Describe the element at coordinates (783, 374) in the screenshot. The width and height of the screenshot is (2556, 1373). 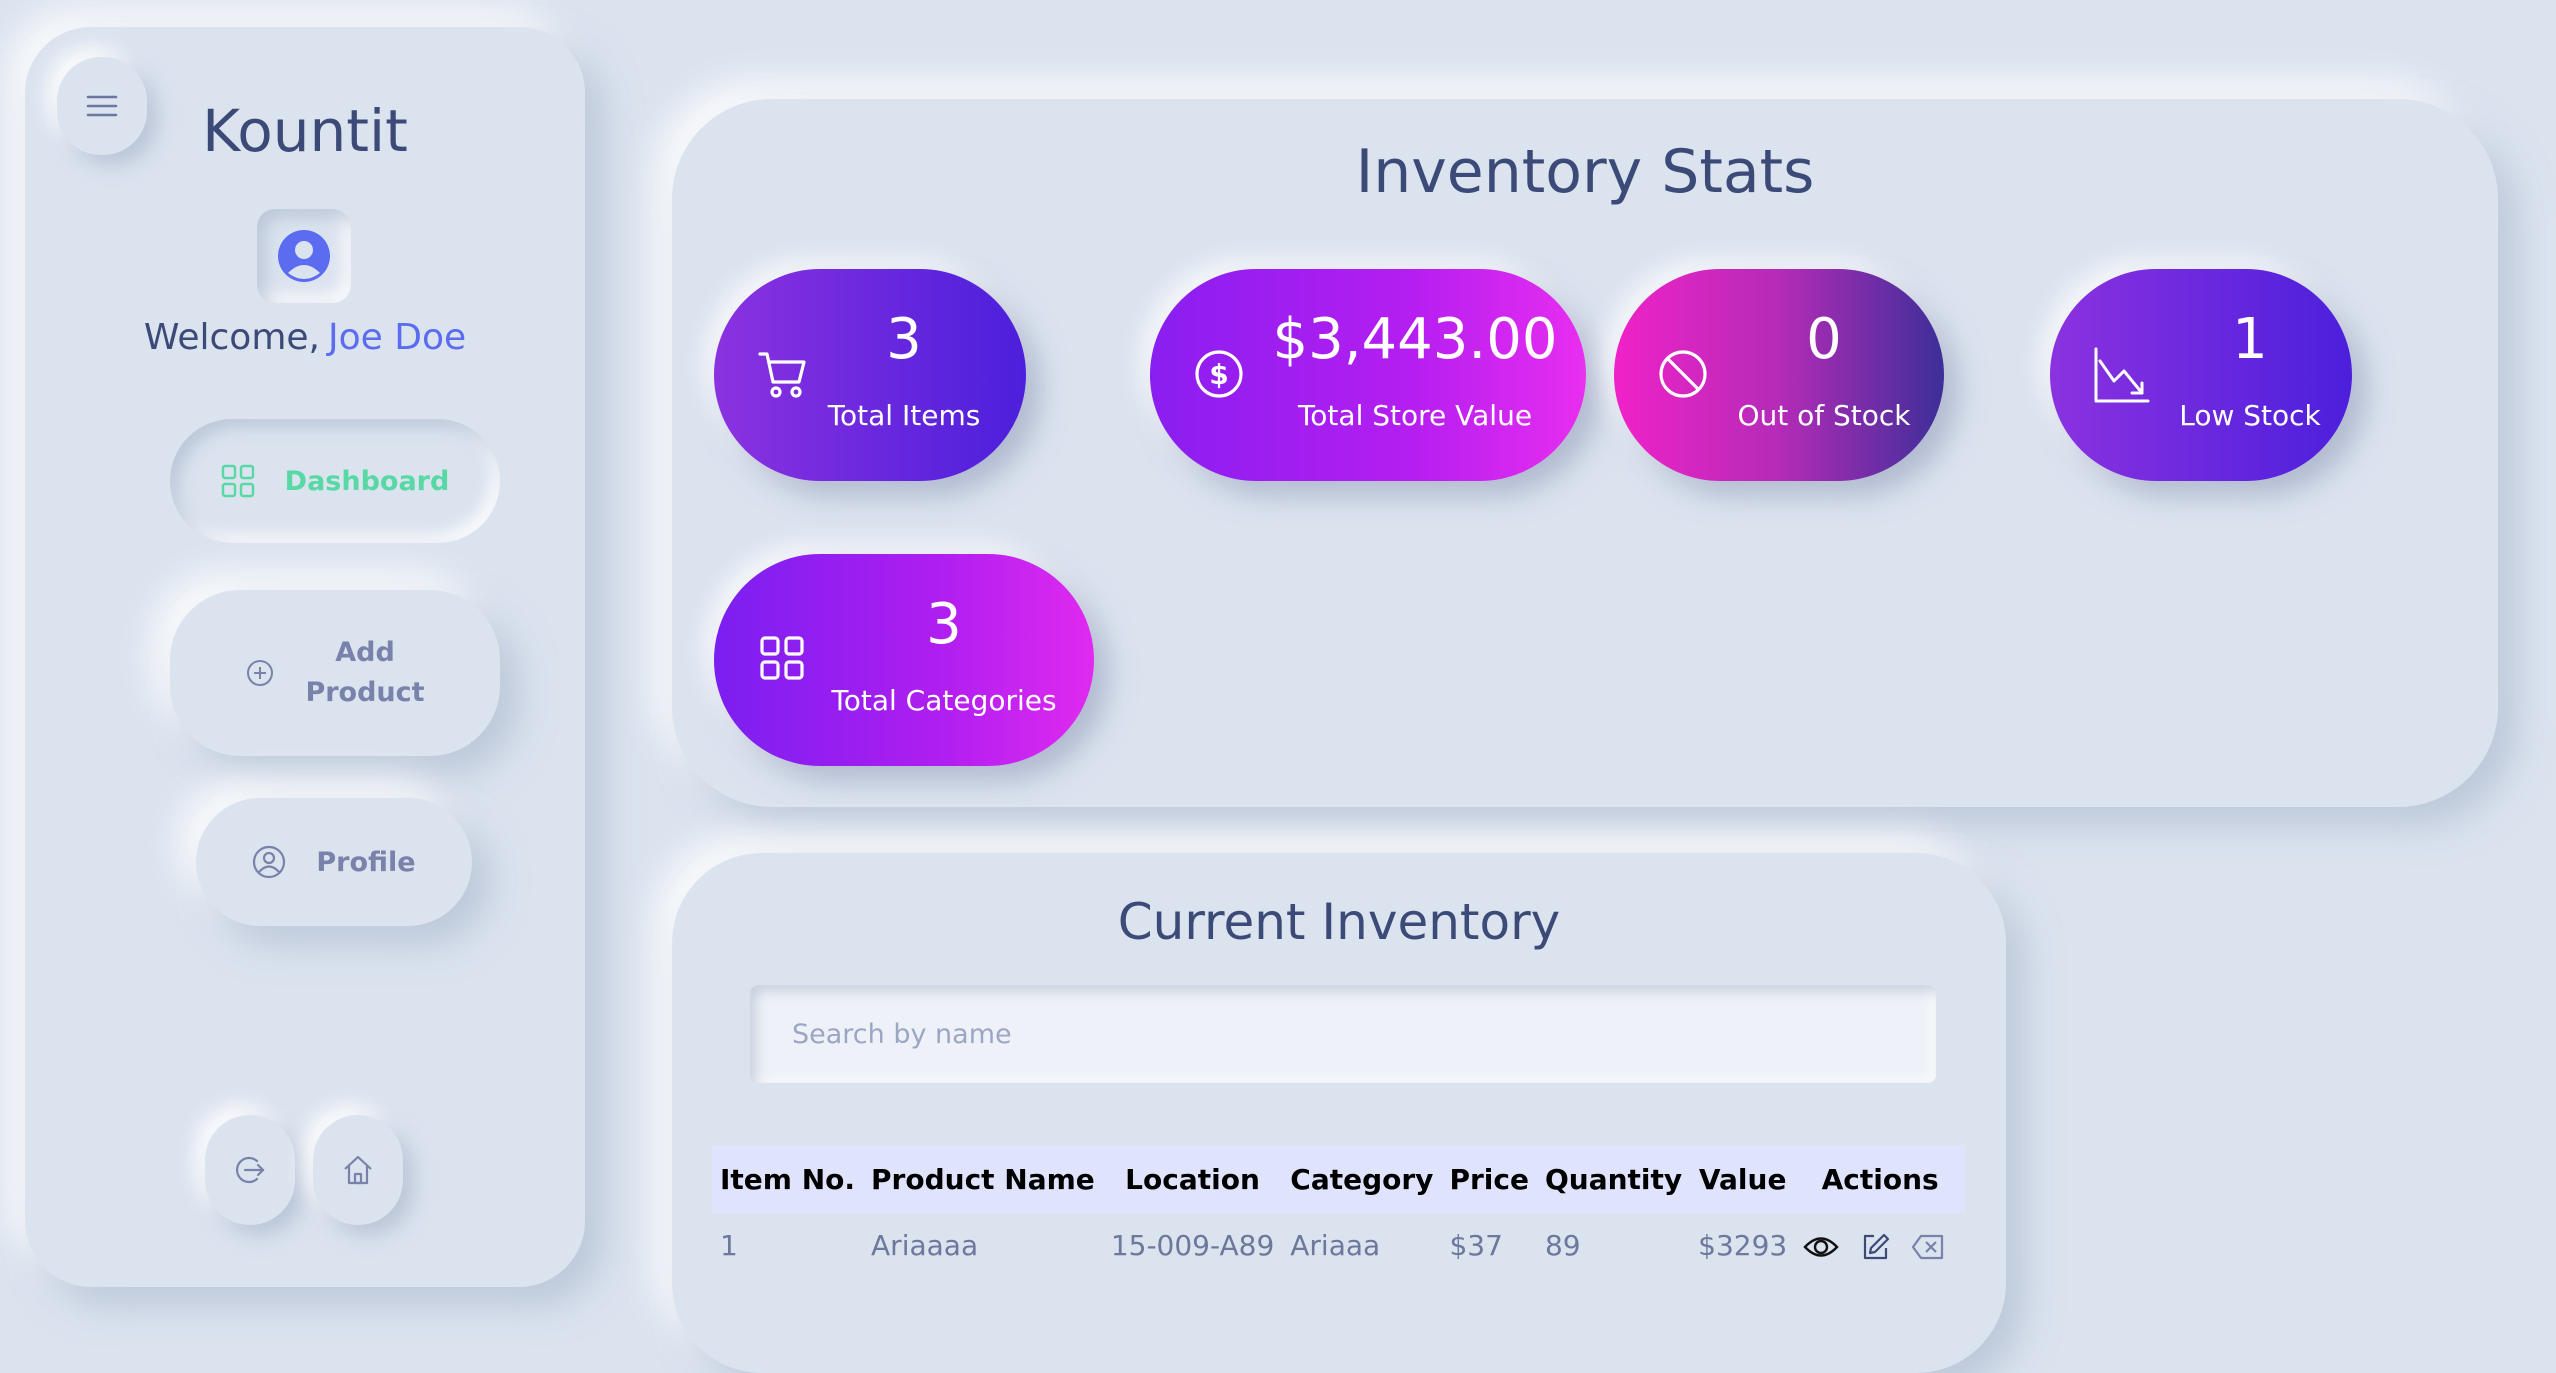
I see `cart-icon` at that location.